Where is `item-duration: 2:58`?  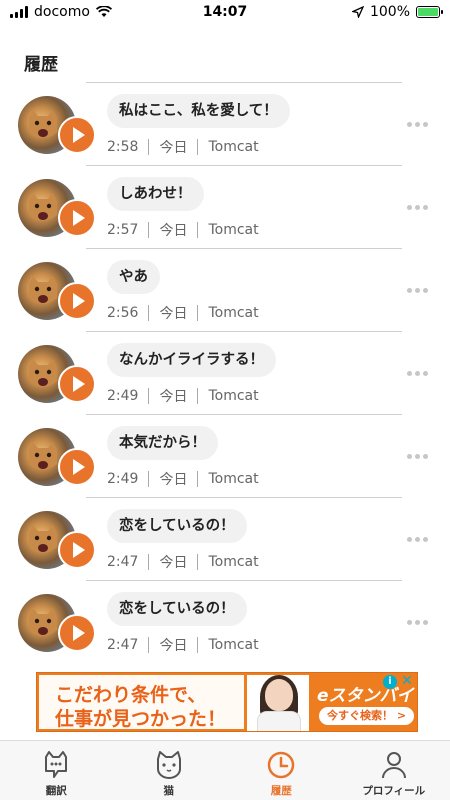 item-duration: 2:58 is located at coordinates (123, 147).